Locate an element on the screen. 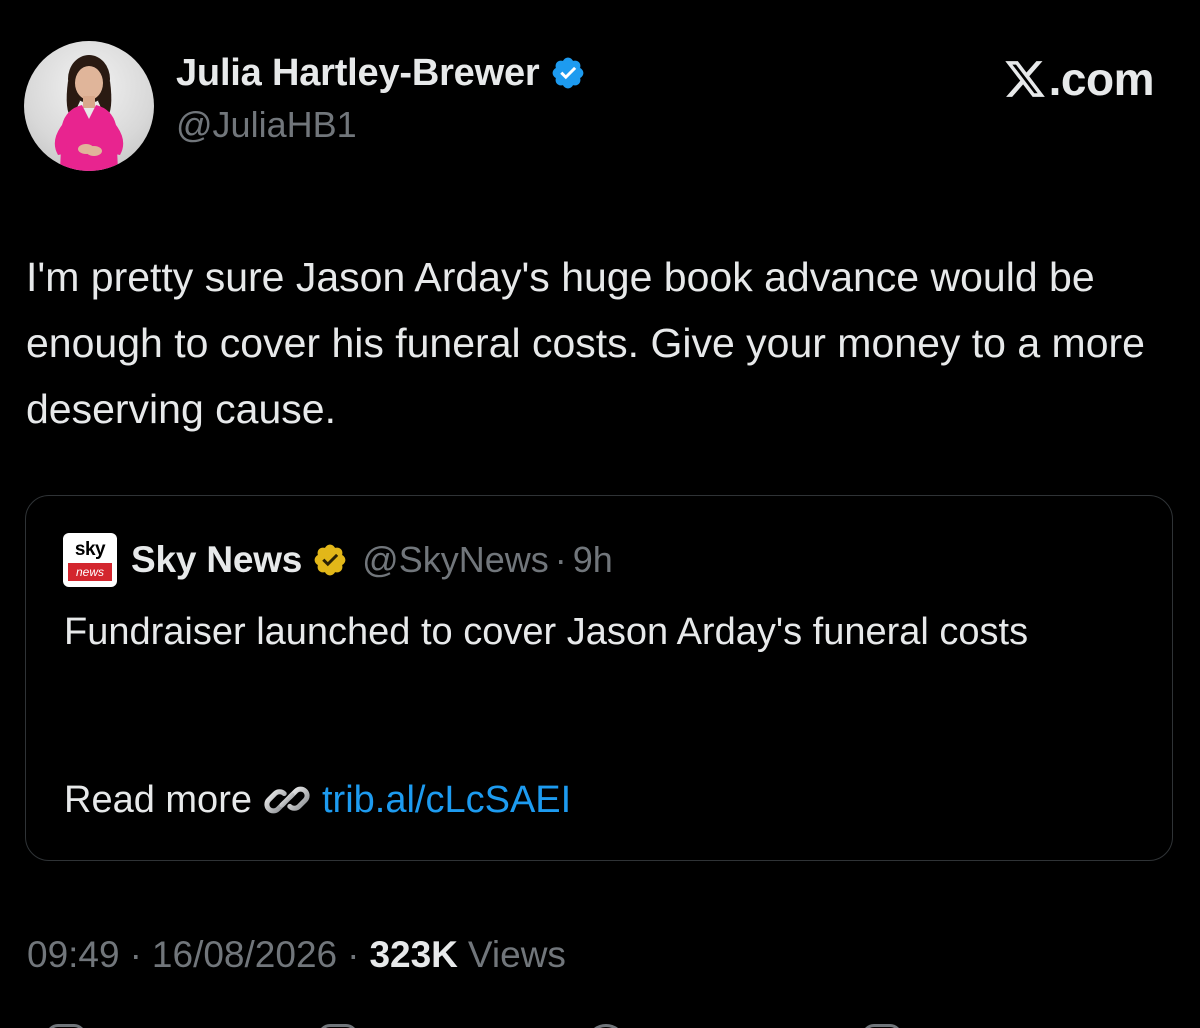  quote-timestamp: 9h is located at coordinates (593, 560).